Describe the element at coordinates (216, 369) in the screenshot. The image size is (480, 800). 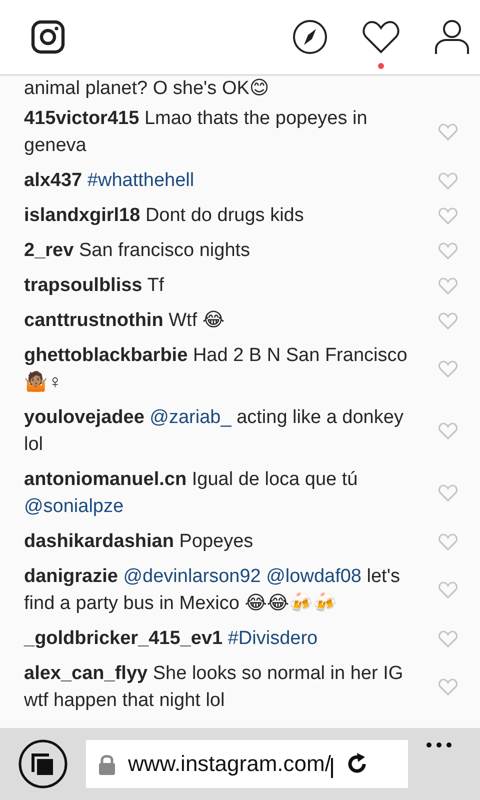
I see `comment-text: ghettoblackbarbie Had 2 B N San Francisco 🤷🏽♀` at that location.